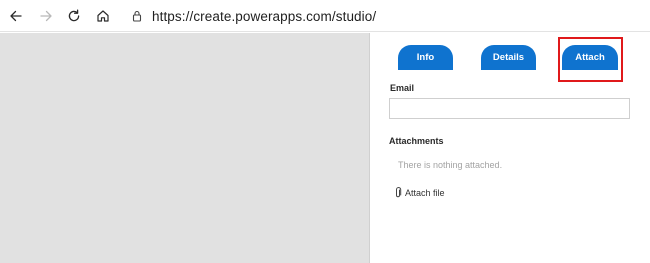  What do you see at coordinates (397, 193) in the screenshot?
I see `paperclip-icon` at bounding box center [397, 193].